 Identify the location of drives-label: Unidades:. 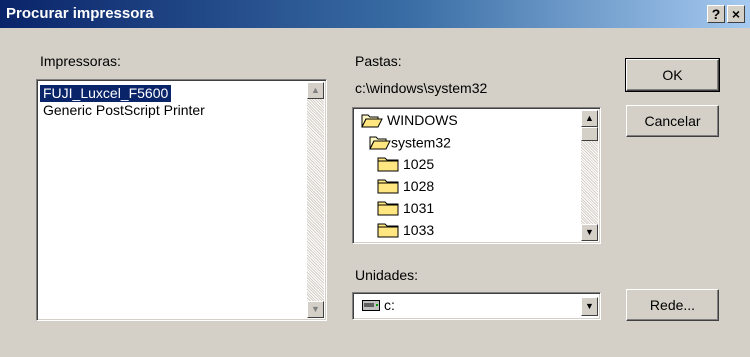
(387, 275).